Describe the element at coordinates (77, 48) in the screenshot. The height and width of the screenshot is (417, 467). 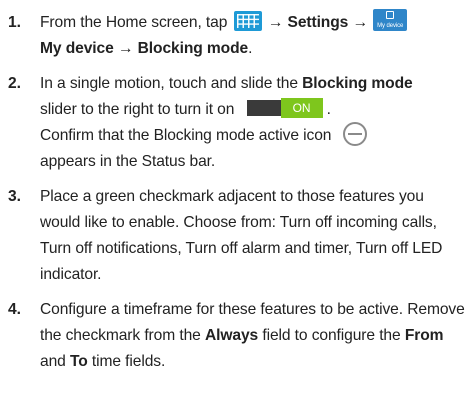
I see `my-device-label: My device` at that location.